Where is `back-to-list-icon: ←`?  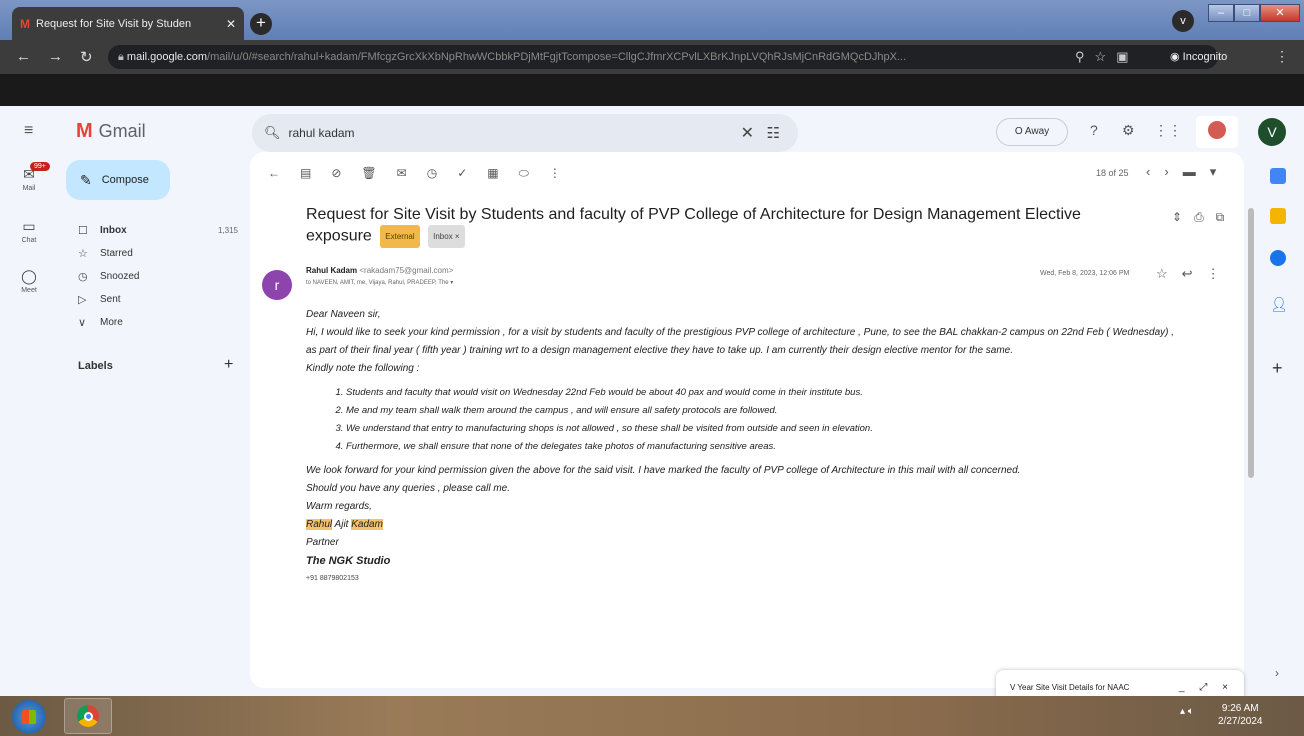 back-to-list-icon: ← is located at coordinates (274, 173).